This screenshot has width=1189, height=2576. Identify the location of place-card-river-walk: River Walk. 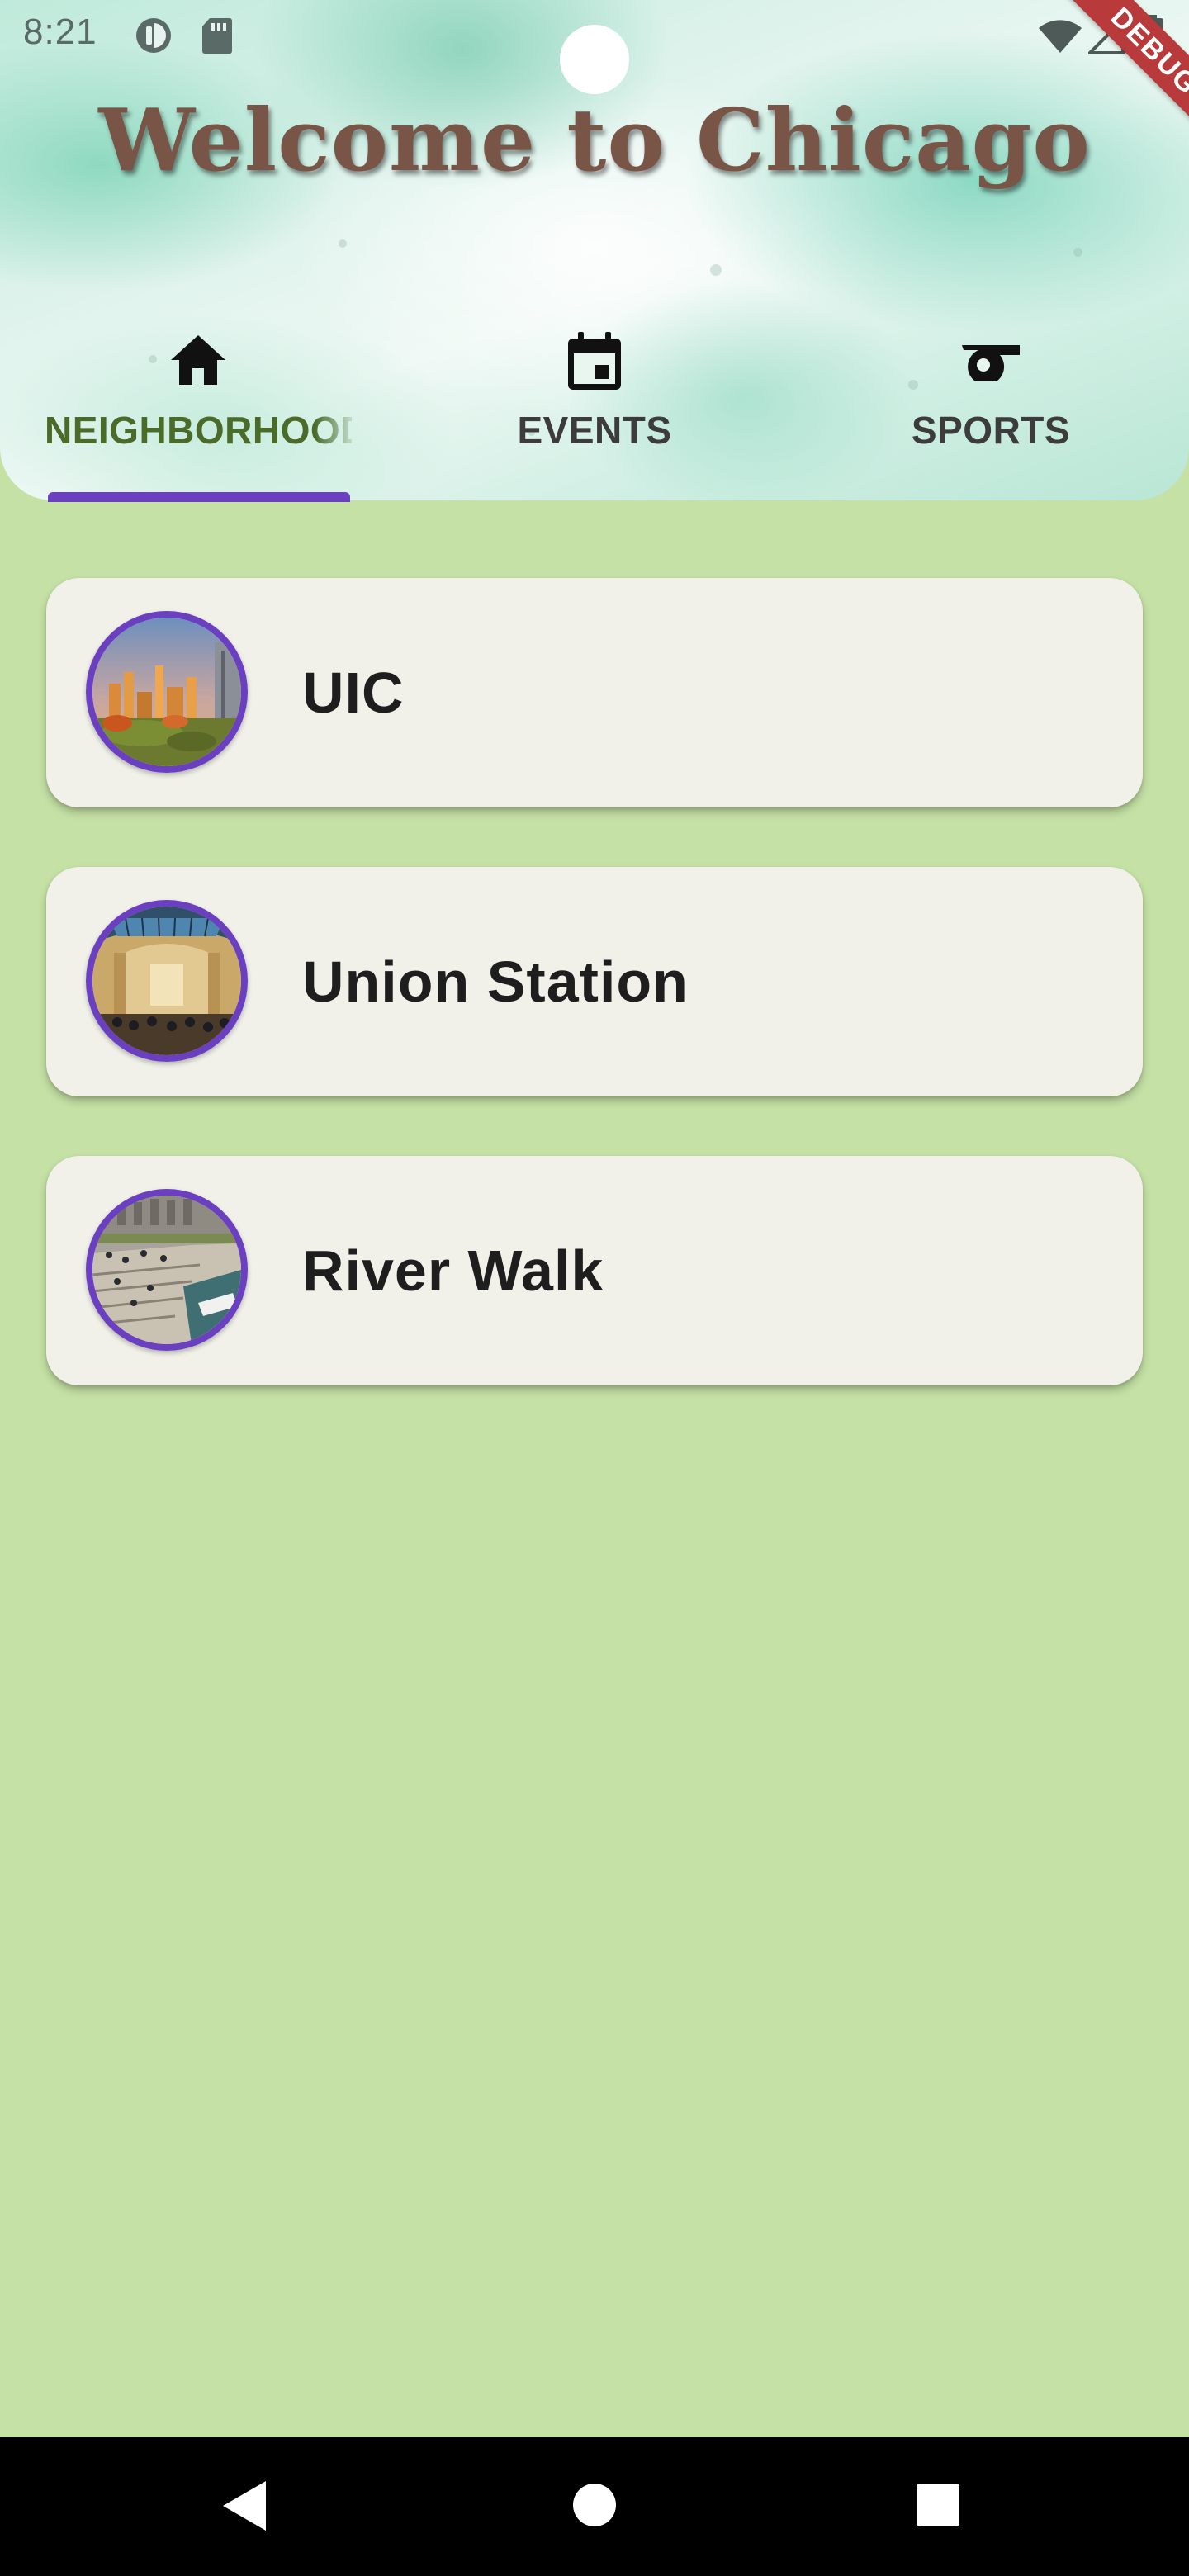
(594, 1270).